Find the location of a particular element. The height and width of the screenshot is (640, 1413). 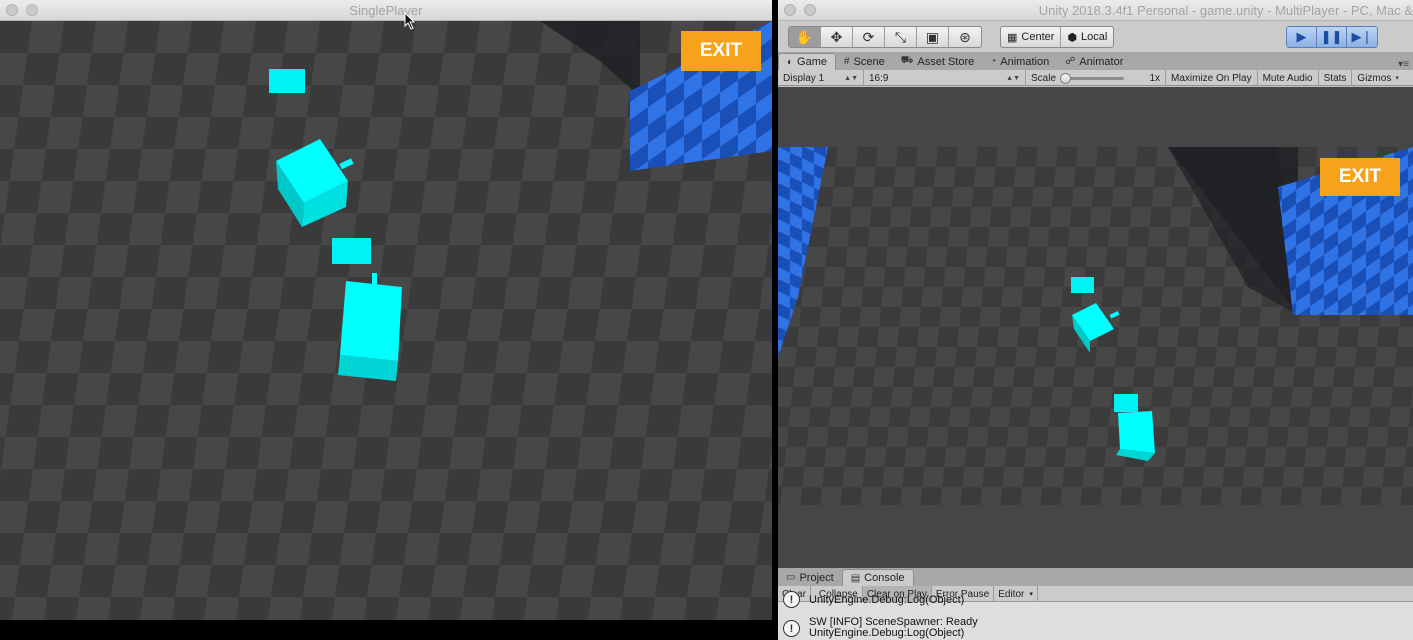

console-tabs: ▭ Project ▤ Console is located at coordinates (1095, 577).